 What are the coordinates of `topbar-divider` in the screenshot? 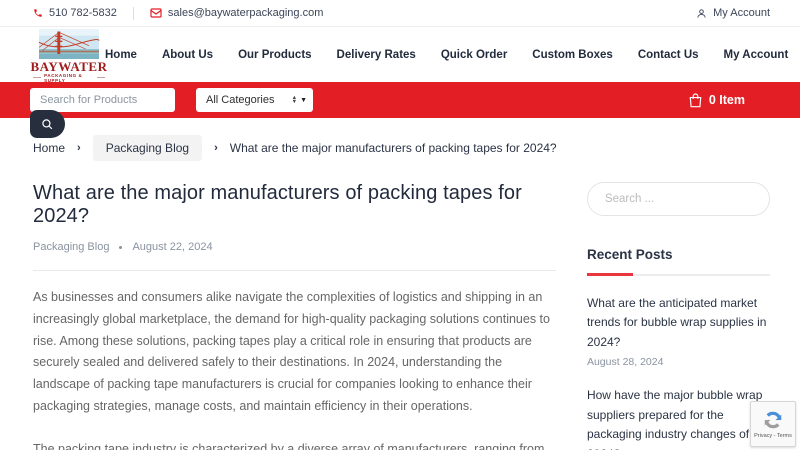 It's located at (133, 13).